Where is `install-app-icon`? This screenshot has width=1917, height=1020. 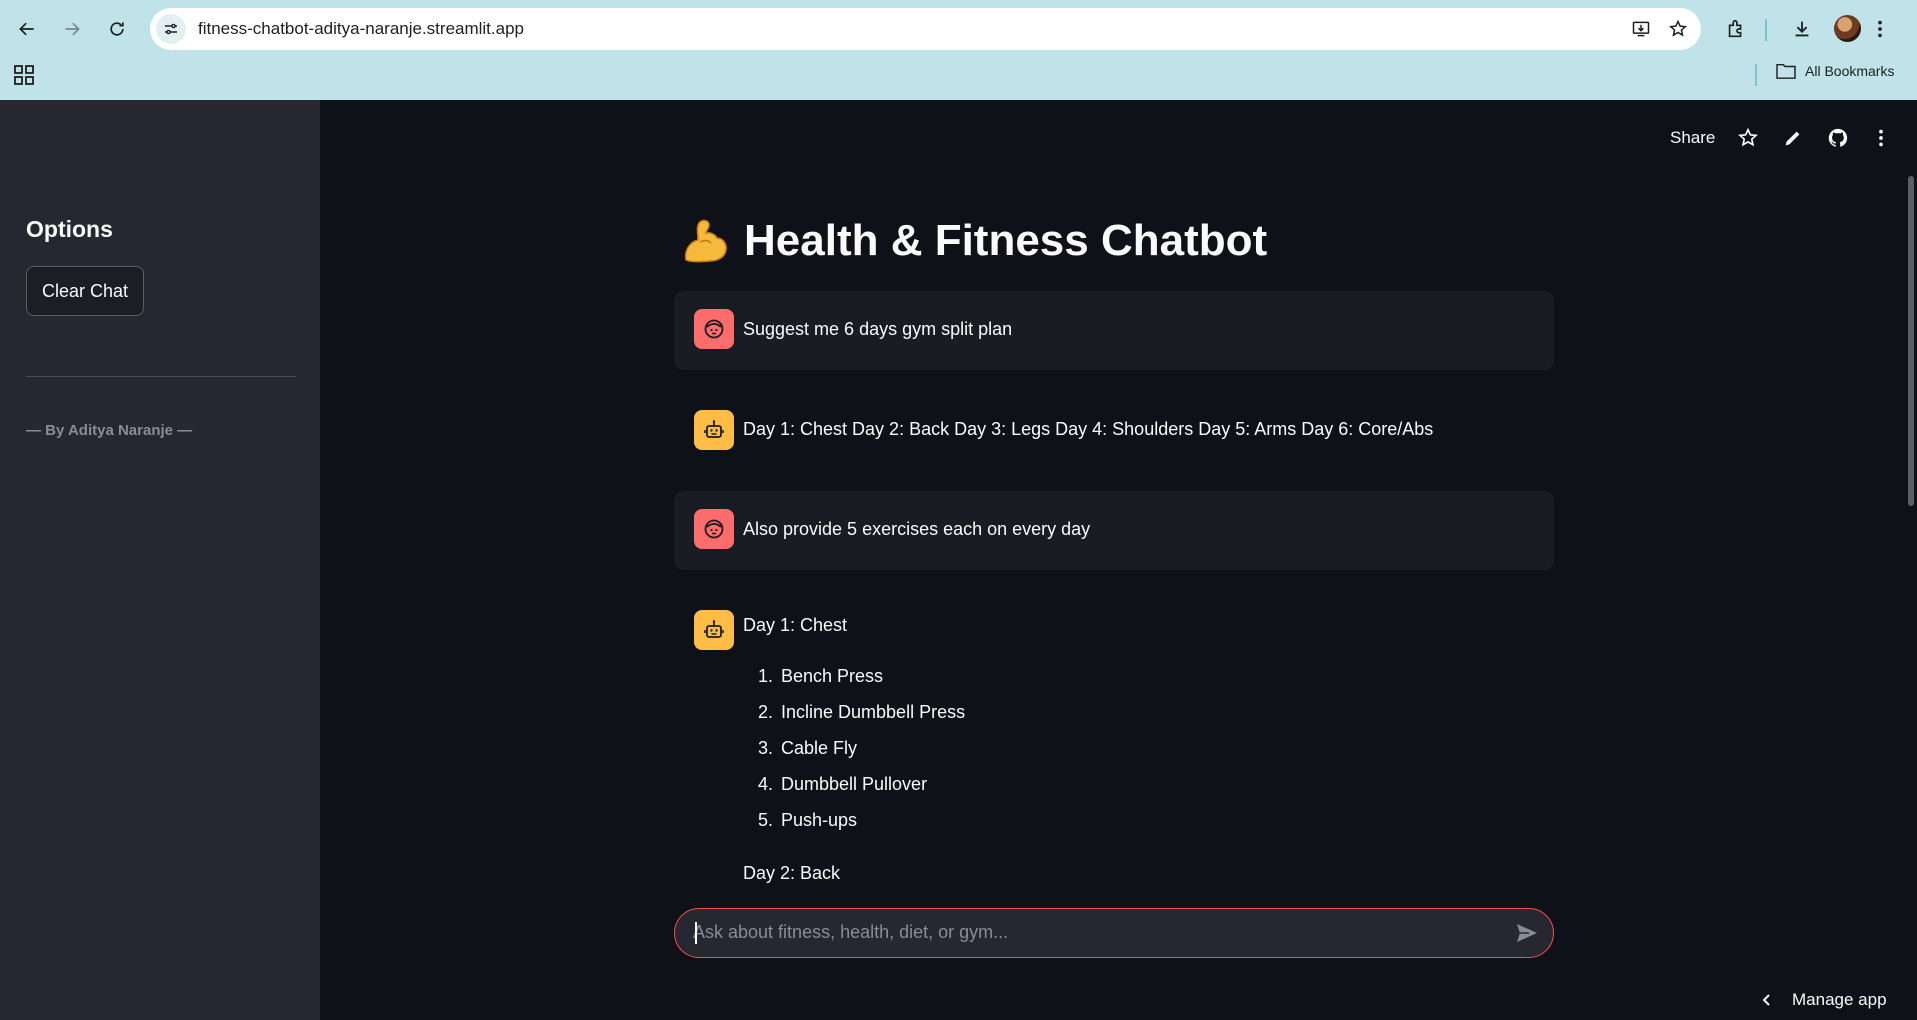 install-app-icon is located at coordinates (1641, 29).